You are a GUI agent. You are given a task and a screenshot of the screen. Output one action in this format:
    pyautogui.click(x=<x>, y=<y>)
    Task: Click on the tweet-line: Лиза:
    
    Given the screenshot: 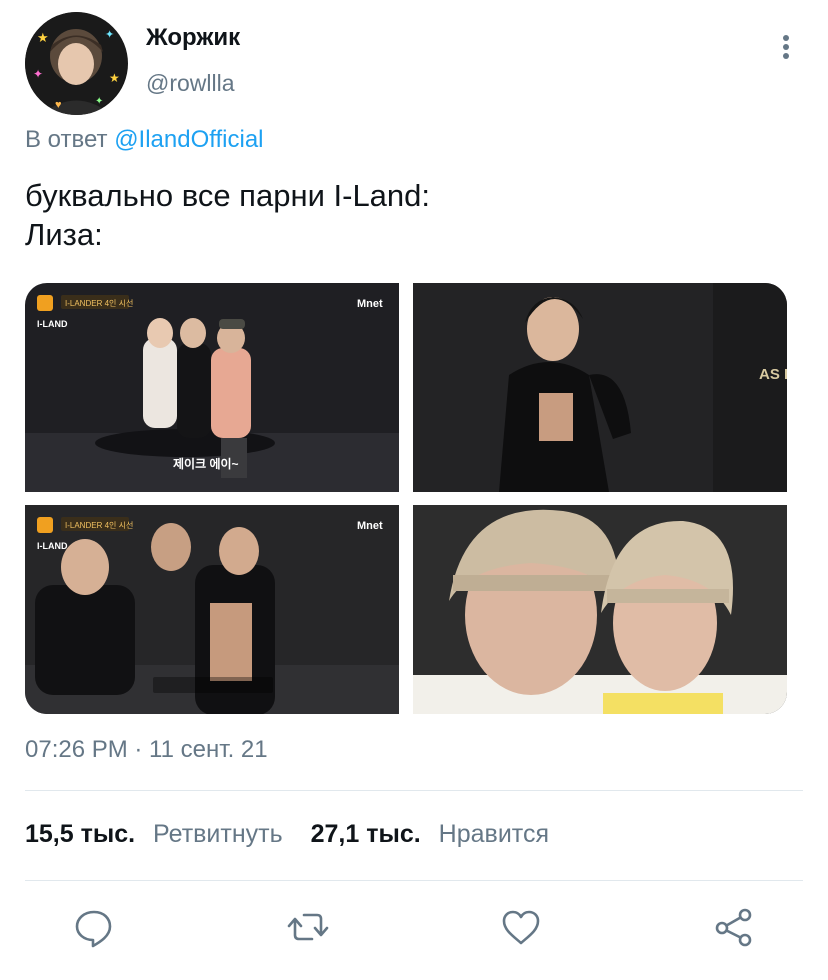 What is the action you would take?
    pyautogui.click(x=64, y=234)
    